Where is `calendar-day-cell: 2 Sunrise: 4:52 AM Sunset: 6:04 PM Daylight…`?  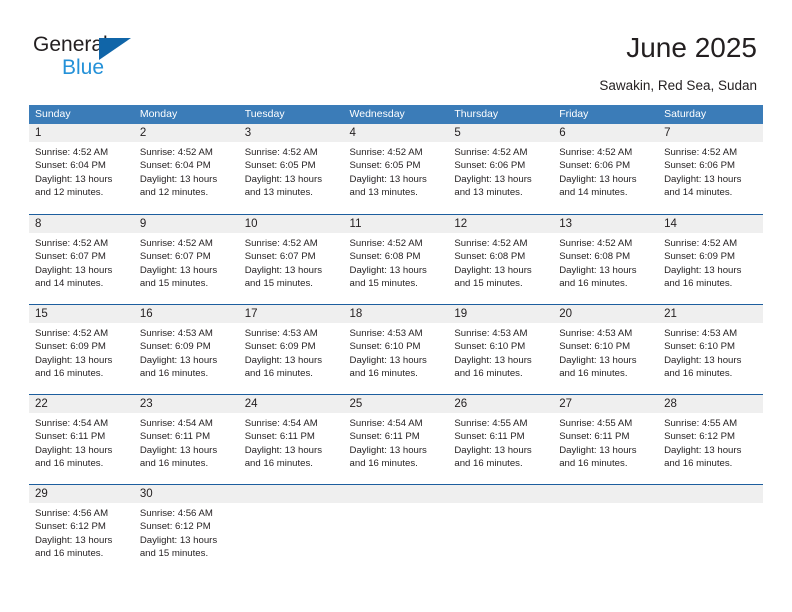 calendar-day-cell: 2 Sunrise: 4:52 AM Sunset: 6:04 PM Daylight… is located at coordinates (186, 168).